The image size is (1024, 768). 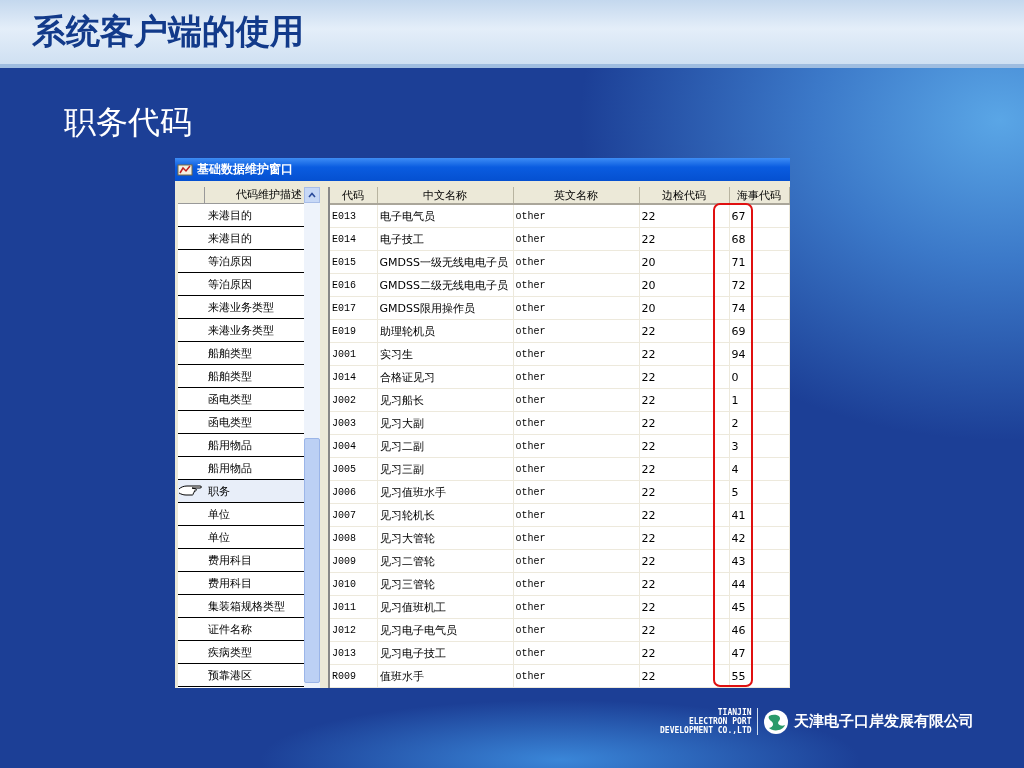 What do you see at coordinates (759, 607) in the screenshot?
I see `table-cell: 45` at bounding box center [759, 607].